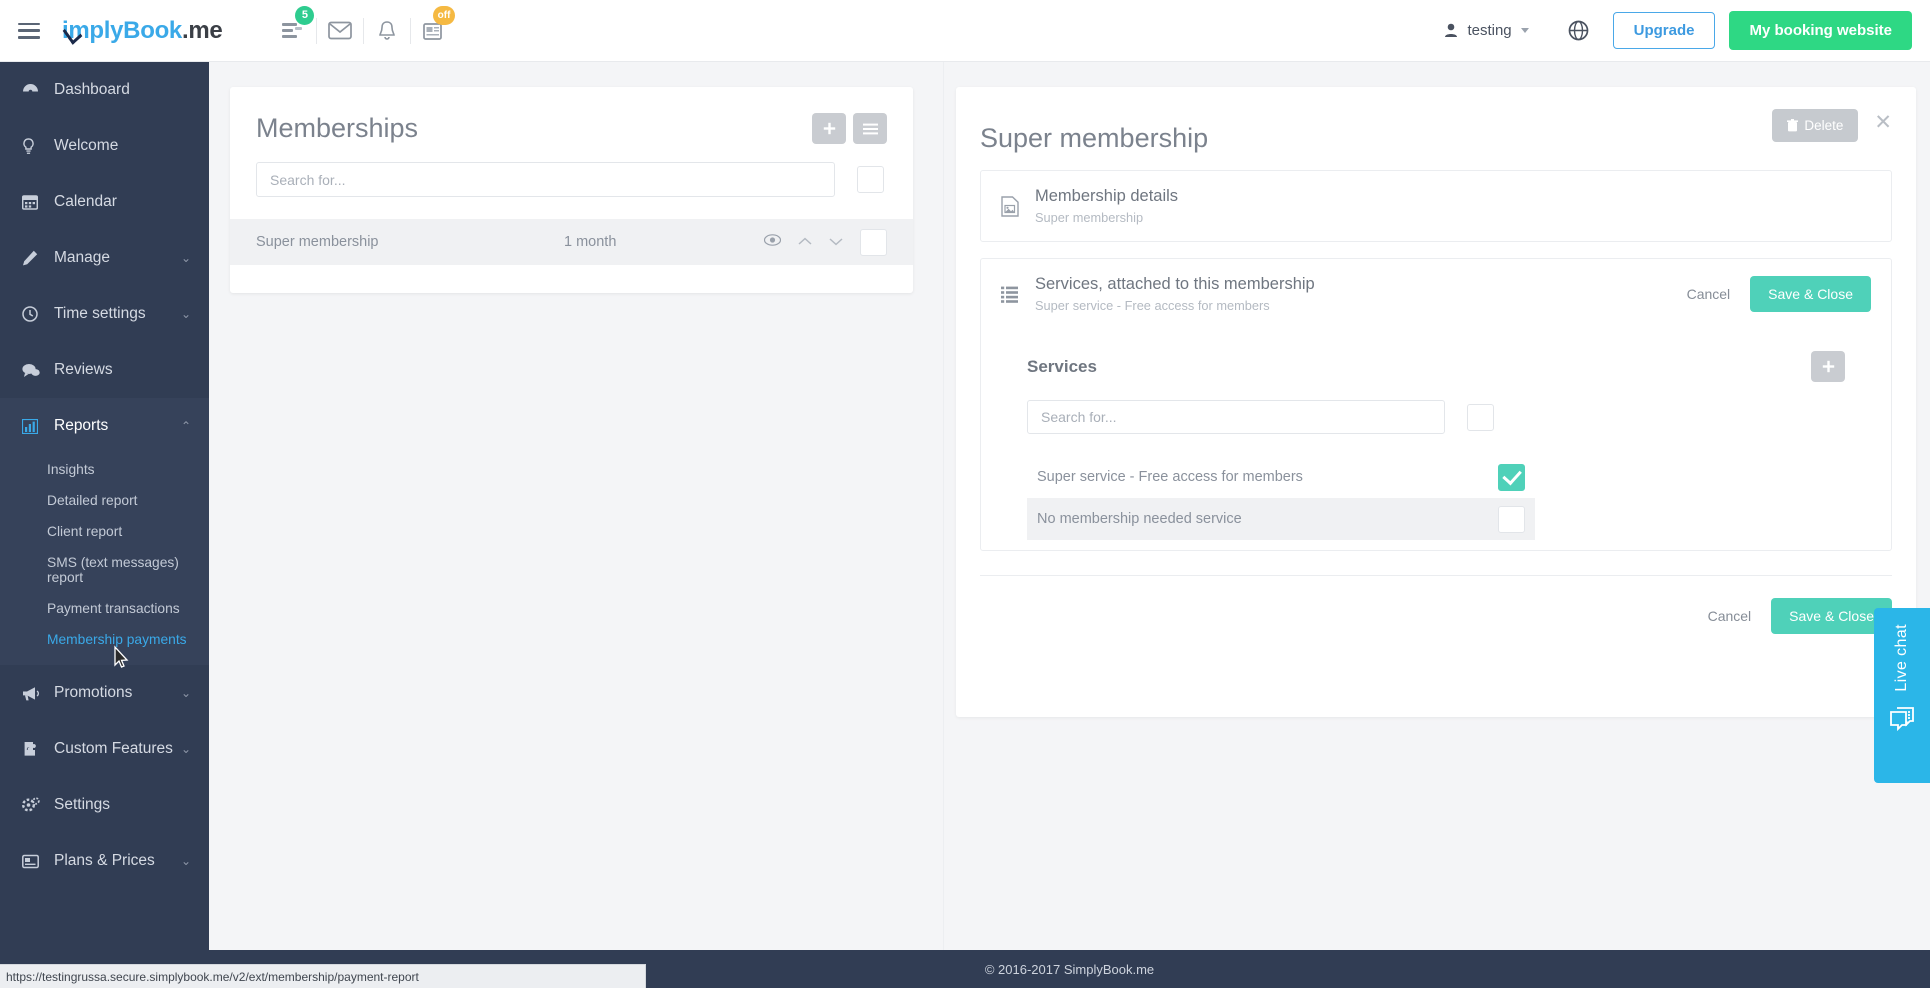 The image size is (1930, 988). What do you see at coordinates (1902, 695) in the screenshot?
I see `live-chat-widget: Live chat` at bounding box center [1902, 695].